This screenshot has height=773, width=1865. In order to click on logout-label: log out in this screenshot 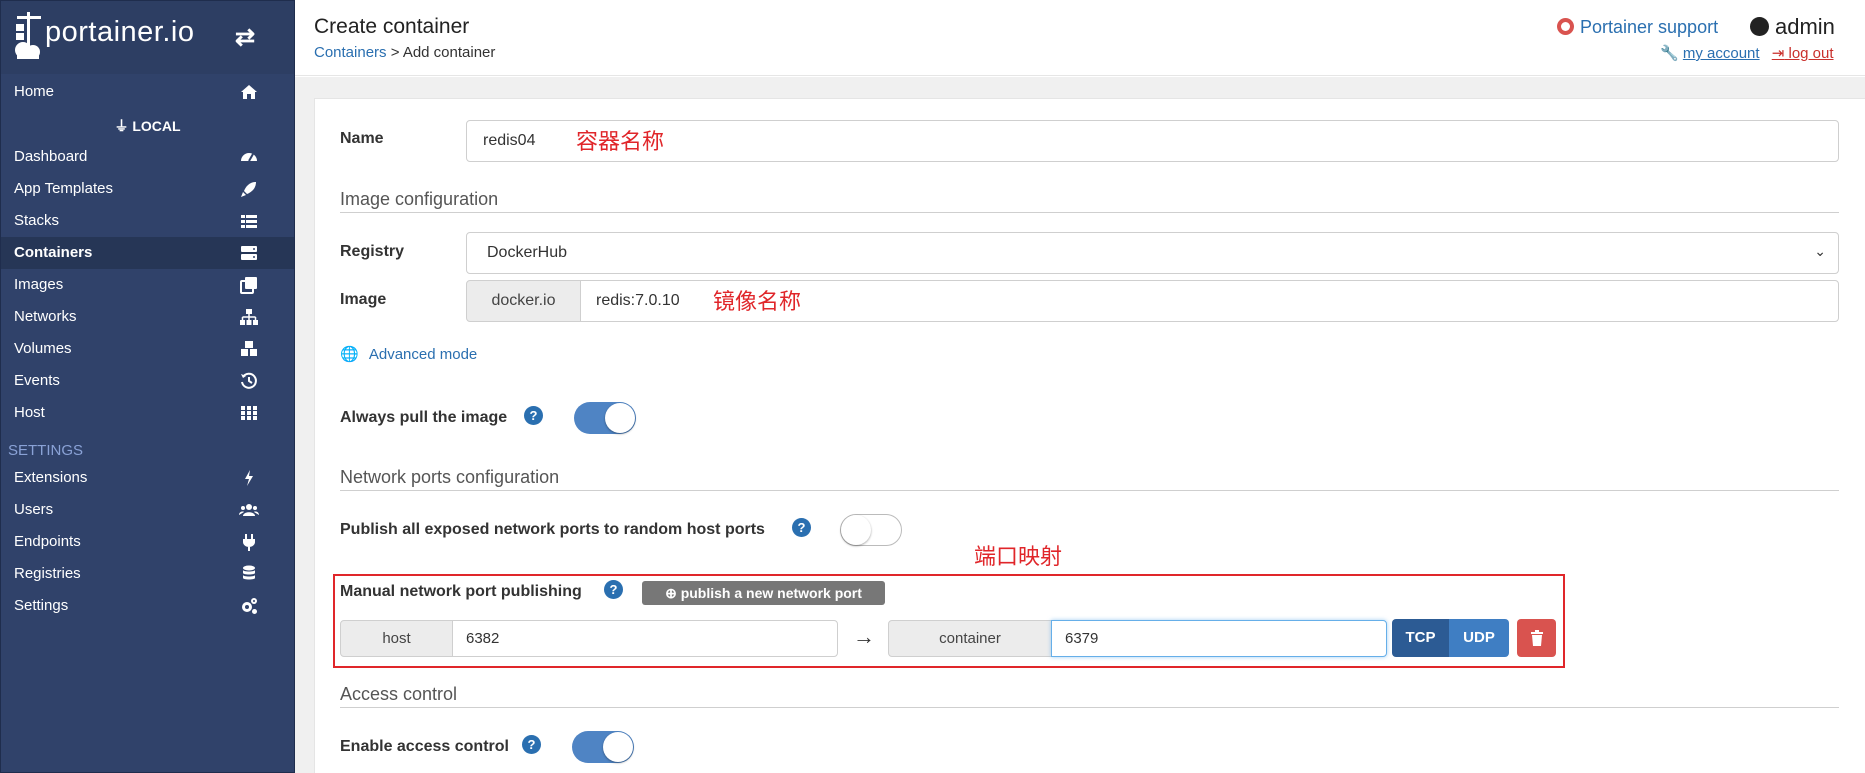, I will do `click(1811, 53)`.